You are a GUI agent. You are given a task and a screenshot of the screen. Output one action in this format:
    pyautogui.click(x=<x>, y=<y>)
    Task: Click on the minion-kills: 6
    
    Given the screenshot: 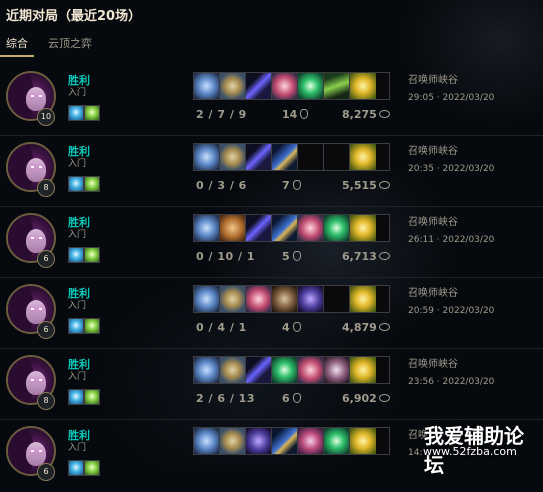 What is the action you would take?
    pyautogui.click(x=291, y=398)
    